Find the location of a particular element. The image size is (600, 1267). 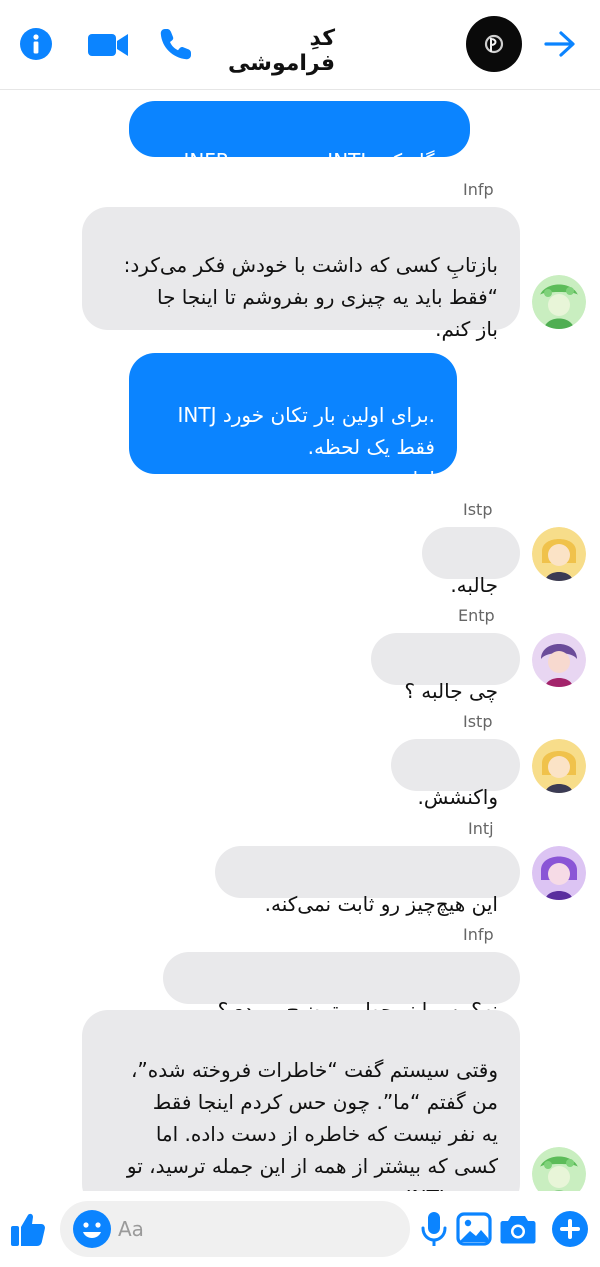

plus-icon is located at coordinates (570, 1229).